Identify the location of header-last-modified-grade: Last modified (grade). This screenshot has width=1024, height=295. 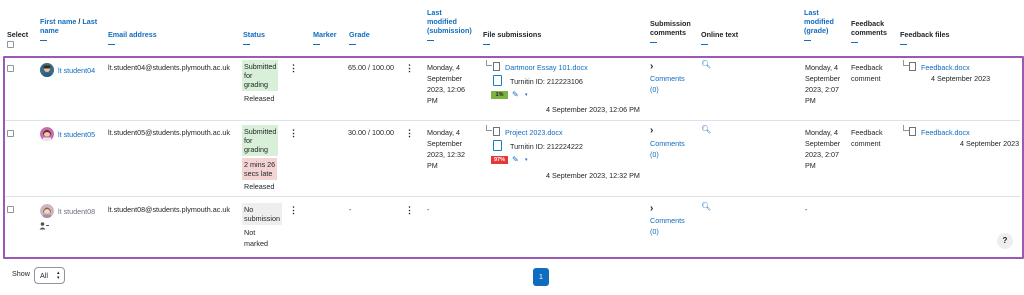
(819, 24).